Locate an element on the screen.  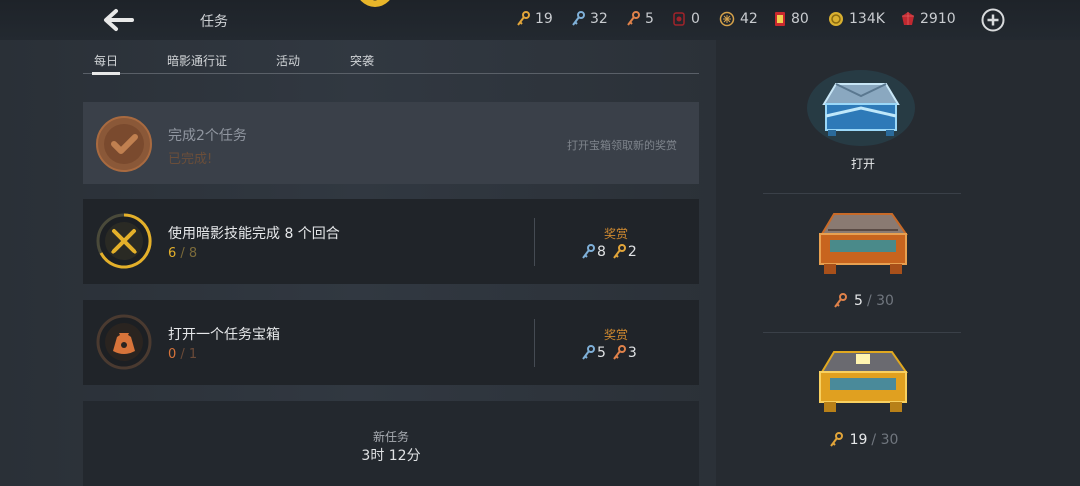
orange-key-progress: 5 / 30 is located at coordinates (863, 301).